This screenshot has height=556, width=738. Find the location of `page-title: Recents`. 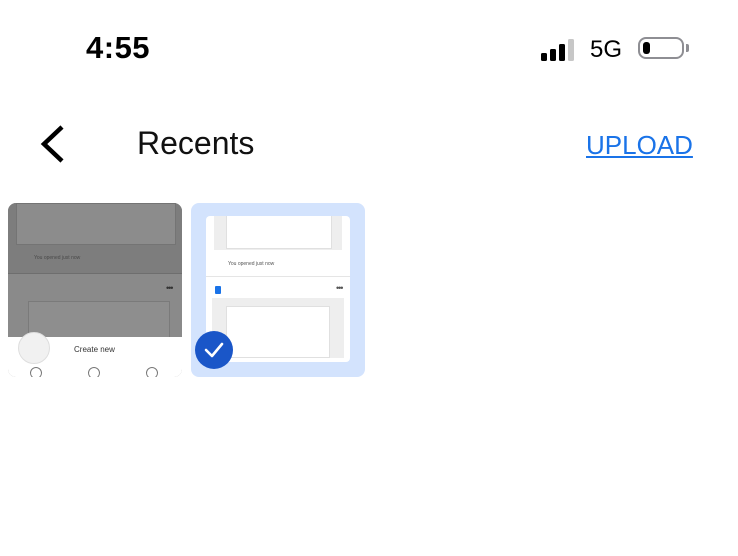

page-title: Recents is located at coordinates (196, 143).